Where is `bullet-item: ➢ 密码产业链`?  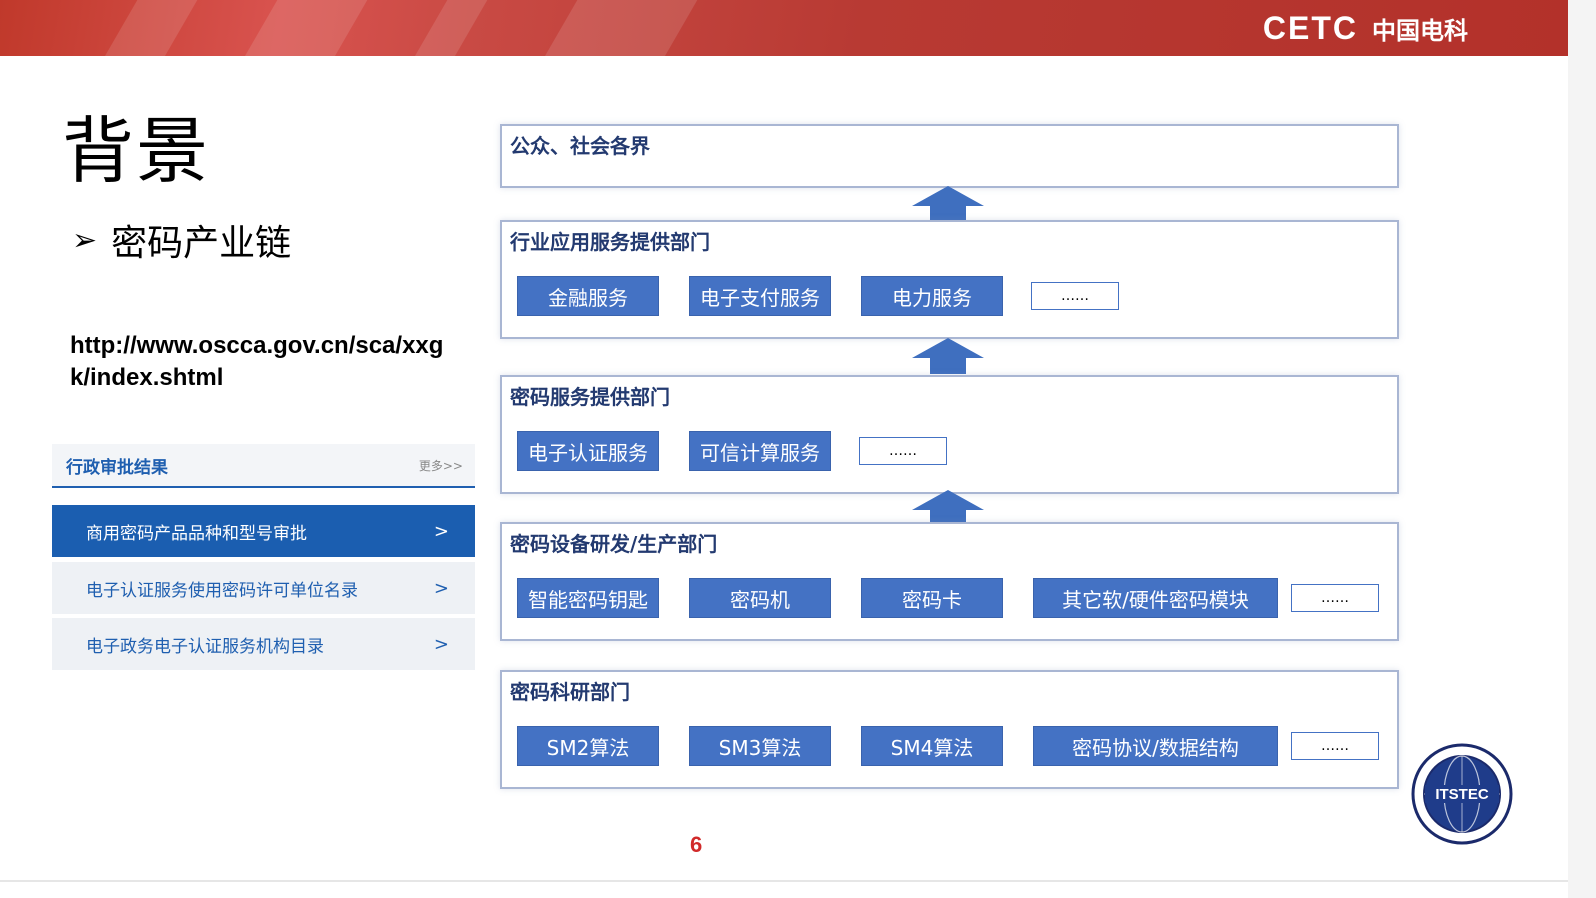 bullet-item: ➢ 密码产业链 is located at coordinates (181, 240).